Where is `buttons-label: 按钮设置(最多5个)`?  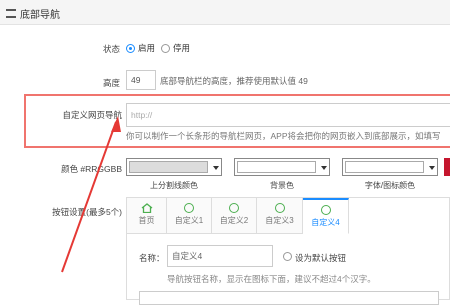
buttons-label: 按钮设置(最多5个) is located at coordinates (87, 212).